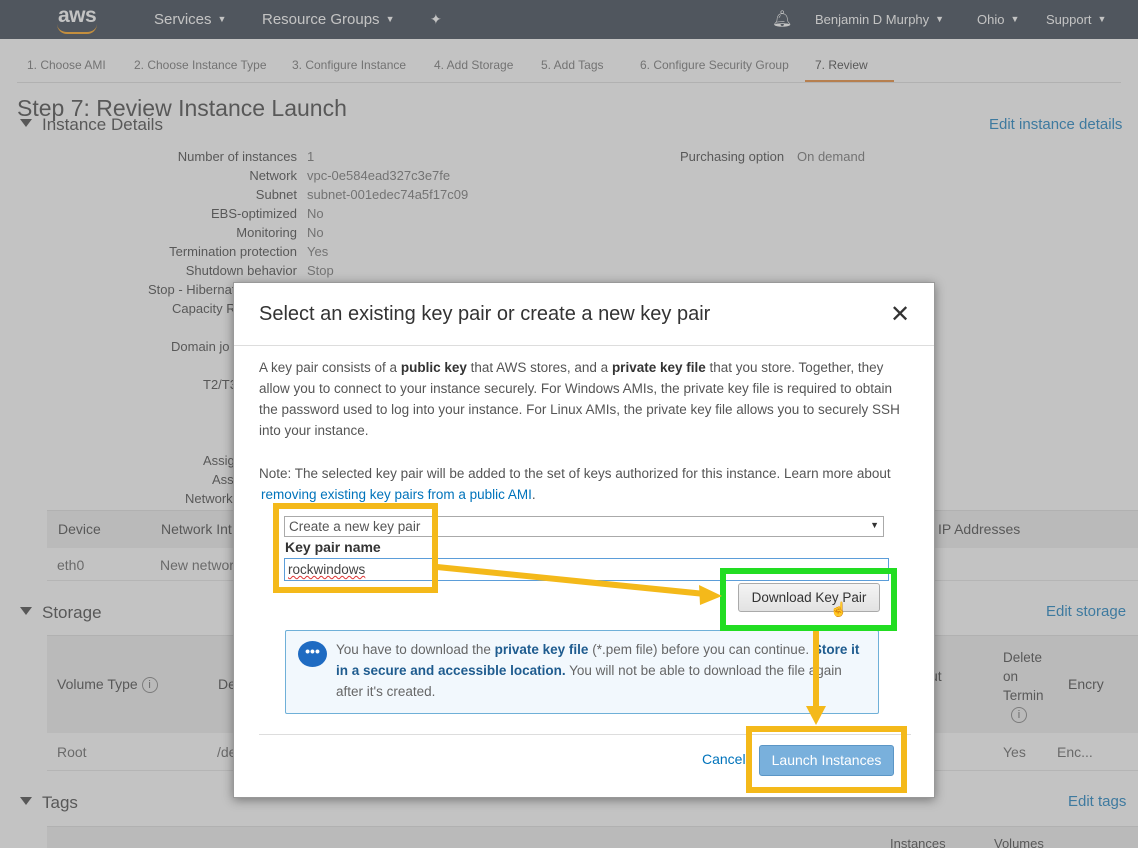 The image size is (1138, 848). I want to click on arrow-head-to-launch, so click(816, 715).